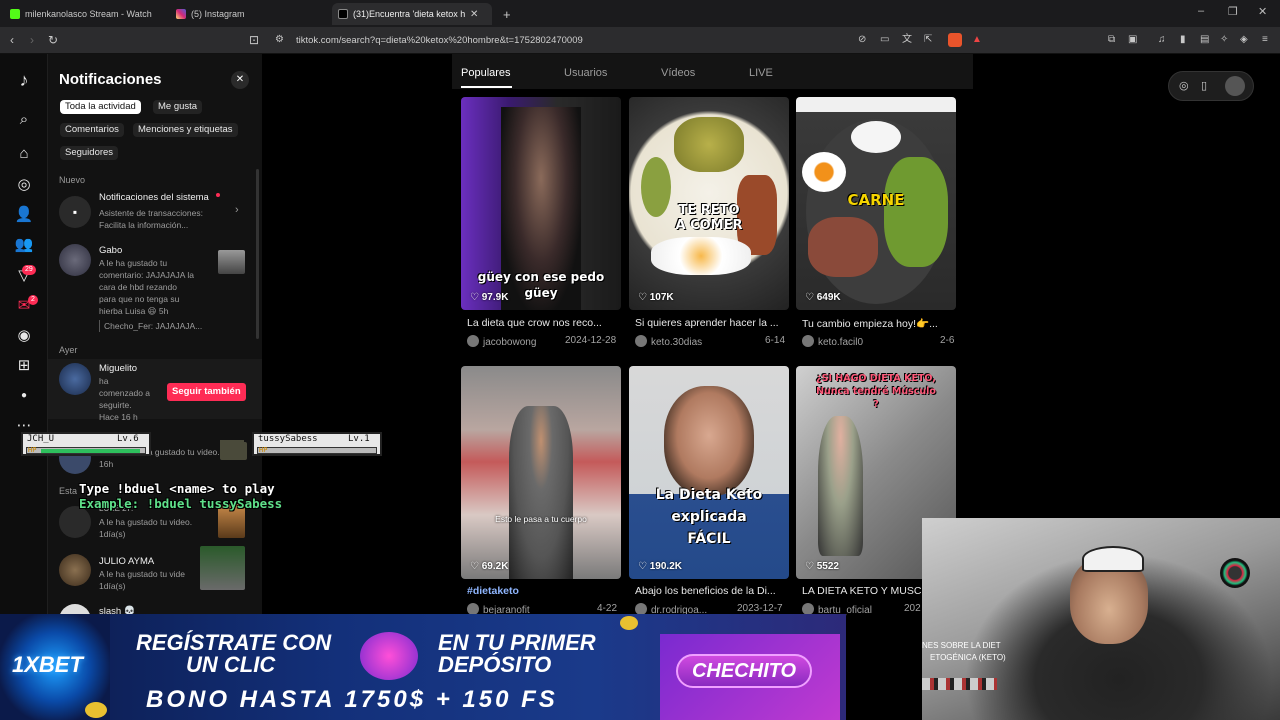 The height and width of the screenshot is (720, 1280). What do you see at coordinates (178, 107) in the screenshot?
I see `filter-likes: Me gusta` at bounding box center [178, 107].